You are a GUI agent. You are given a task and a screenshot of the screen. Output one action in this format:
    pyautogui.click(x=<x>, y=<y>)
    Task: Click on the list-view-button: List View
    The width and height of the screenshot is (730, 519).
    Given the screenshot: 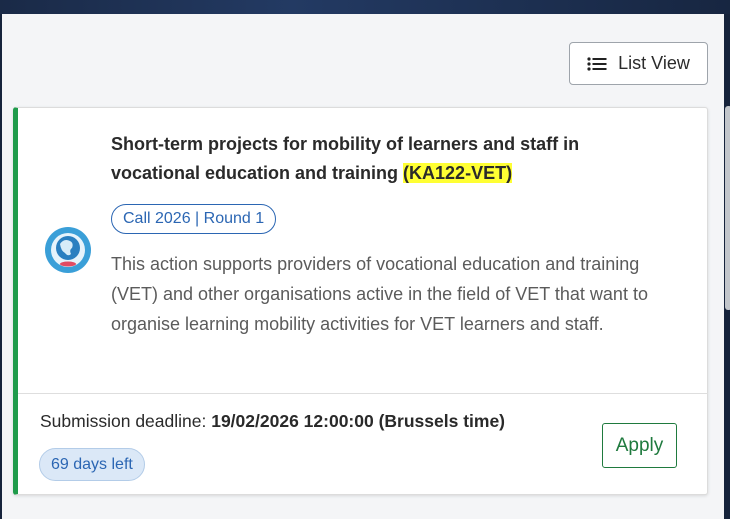 What is the action you would take?
    pyautogui.click(x=638, y=63)
    